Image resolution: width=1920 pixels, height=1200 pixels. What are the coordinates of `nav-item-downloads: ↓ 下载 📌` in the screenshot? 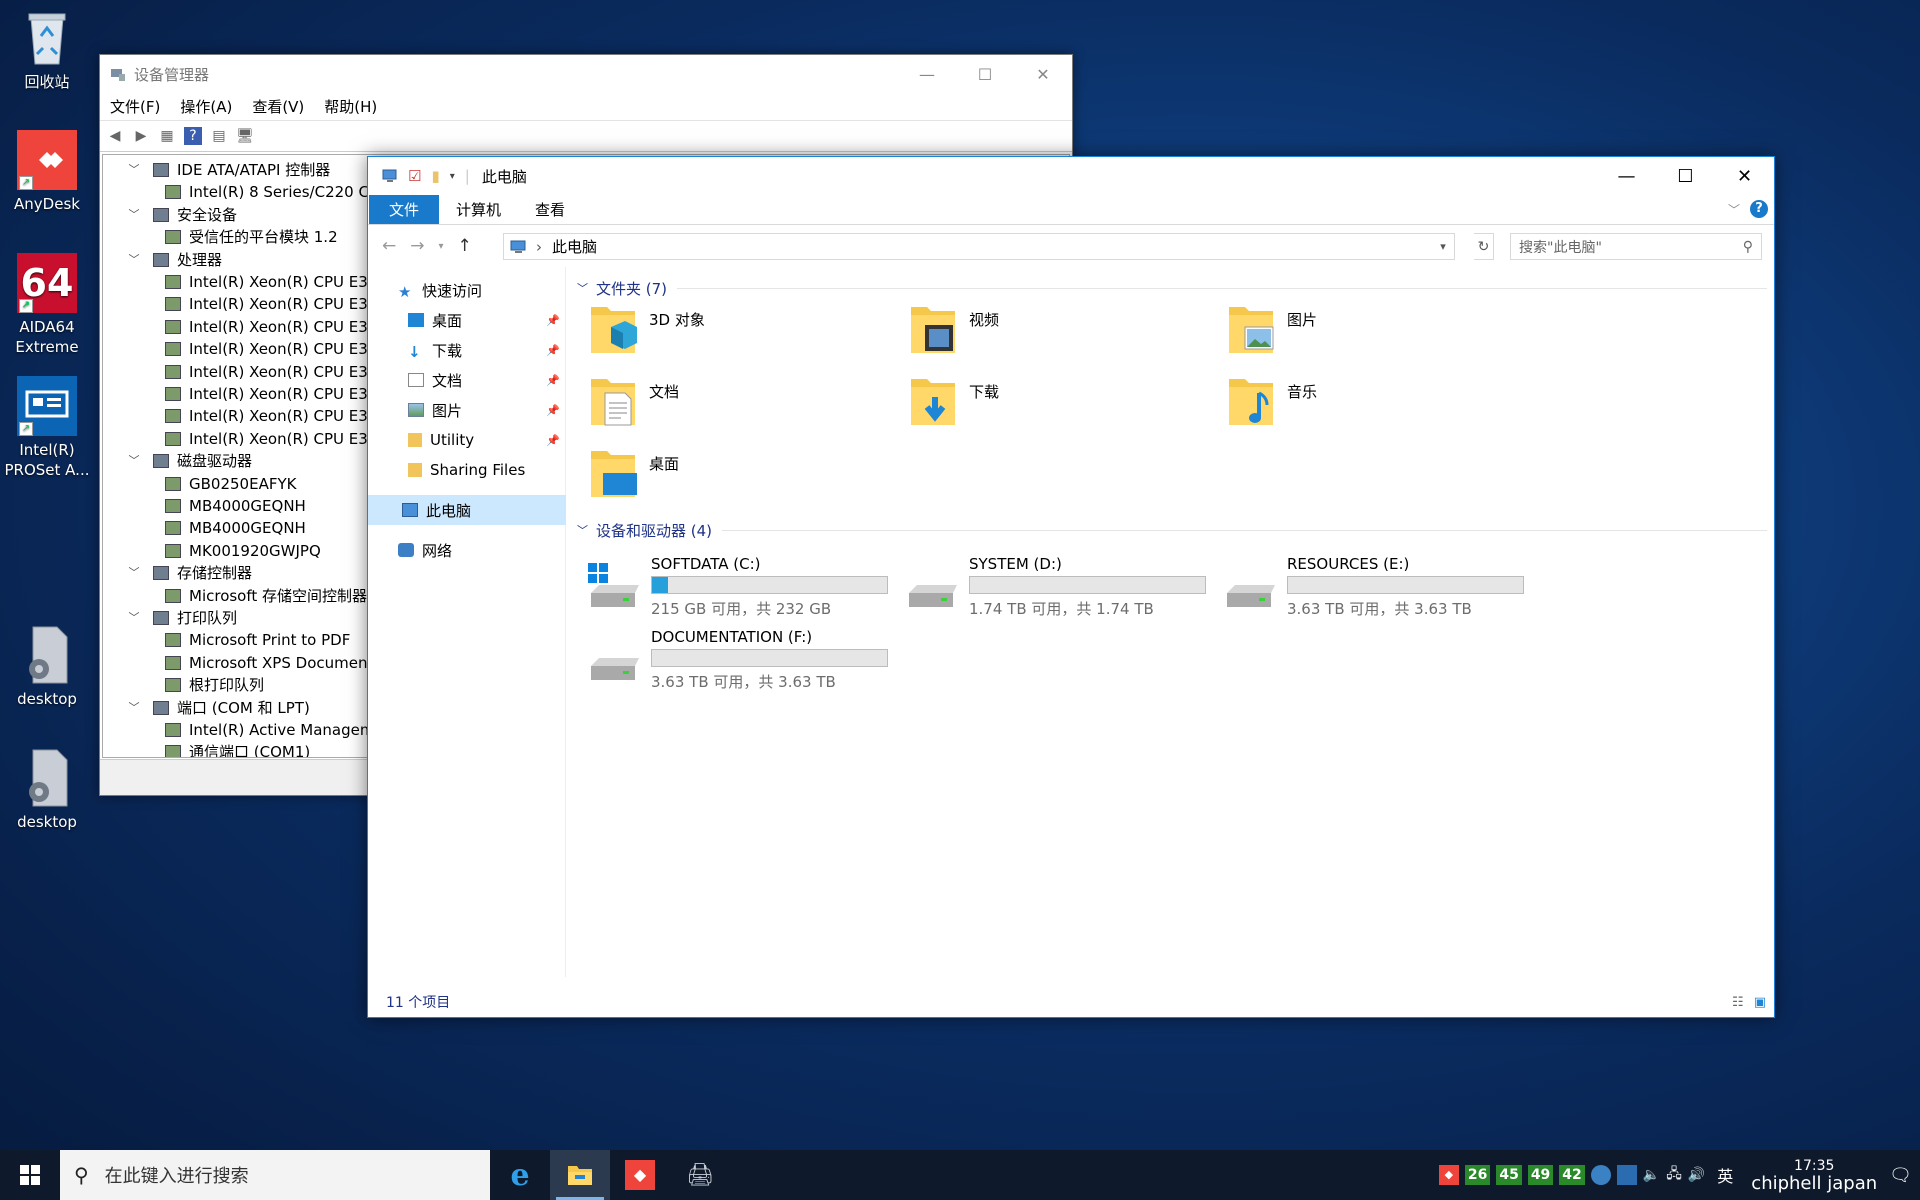 It's located at (467, 350).